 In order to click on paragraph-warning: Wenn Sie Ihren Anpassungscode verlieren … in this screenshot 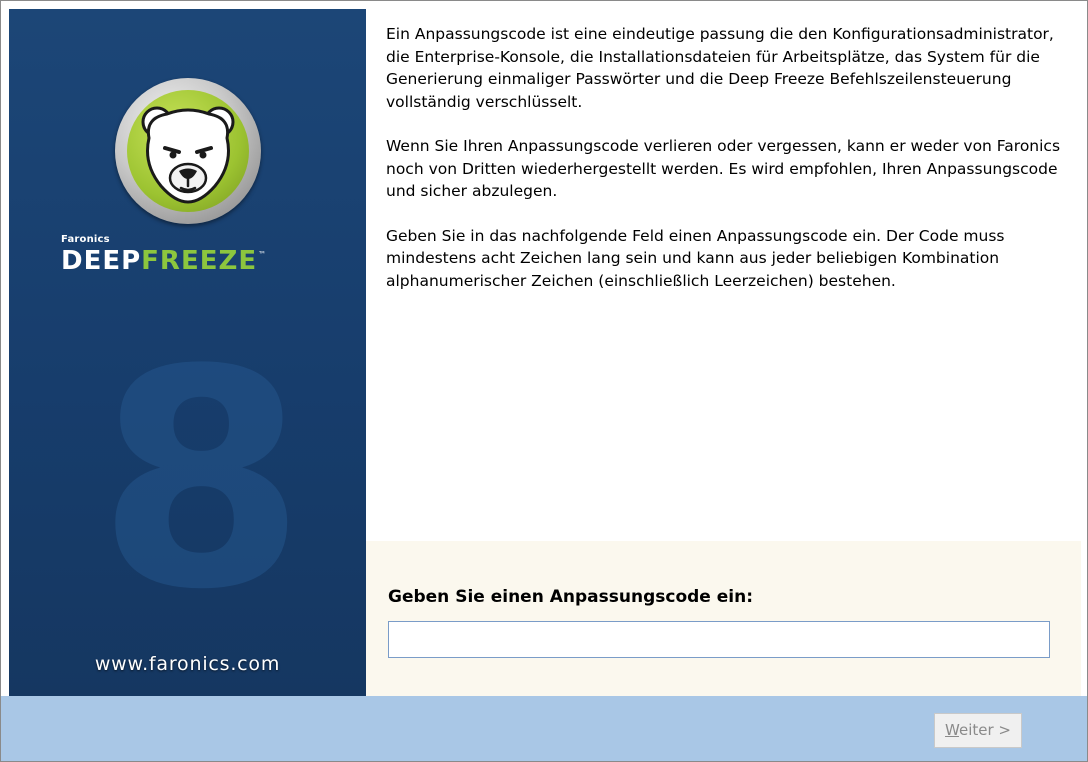, I will do `click(723, 168)`.